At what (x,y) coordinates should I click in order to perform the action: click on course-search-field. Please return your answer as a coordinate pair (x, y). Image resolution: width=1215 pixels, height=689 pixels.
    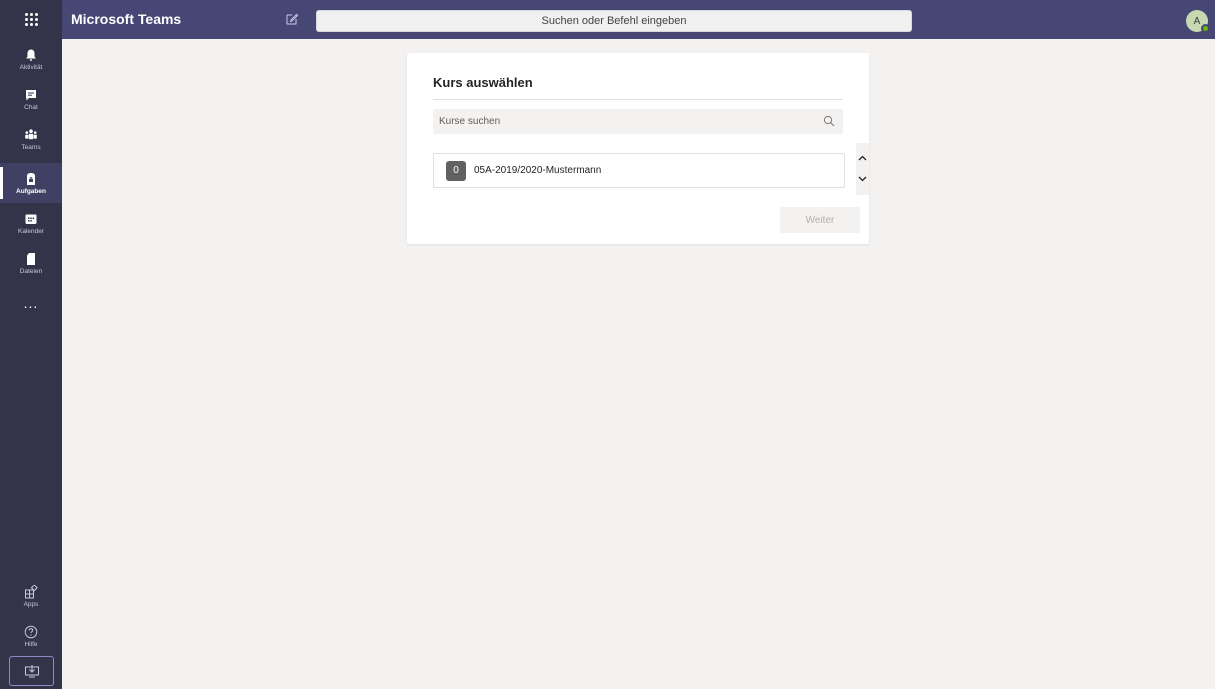
    Looking at the image, I should click on (638, 121).